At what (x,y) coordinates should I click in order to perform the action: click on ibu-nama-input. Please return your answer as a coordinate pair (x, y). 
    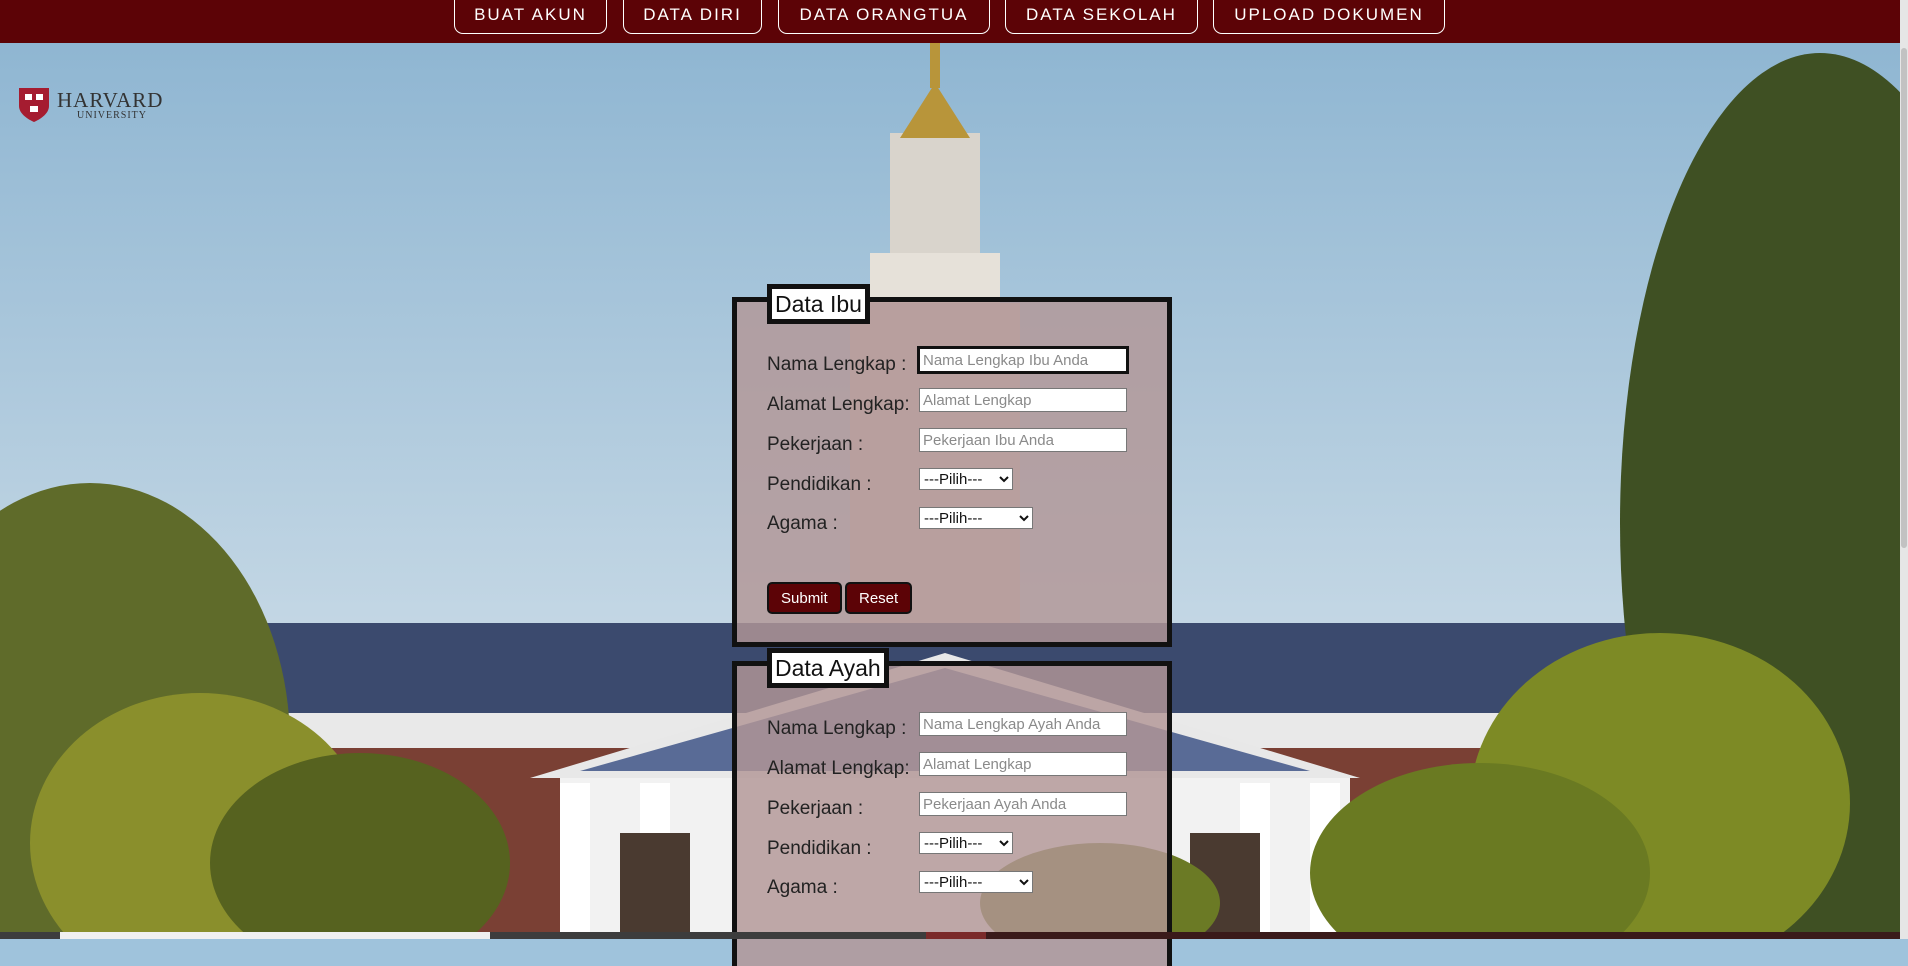
    Looking at the image, I should click on (1023, 360).